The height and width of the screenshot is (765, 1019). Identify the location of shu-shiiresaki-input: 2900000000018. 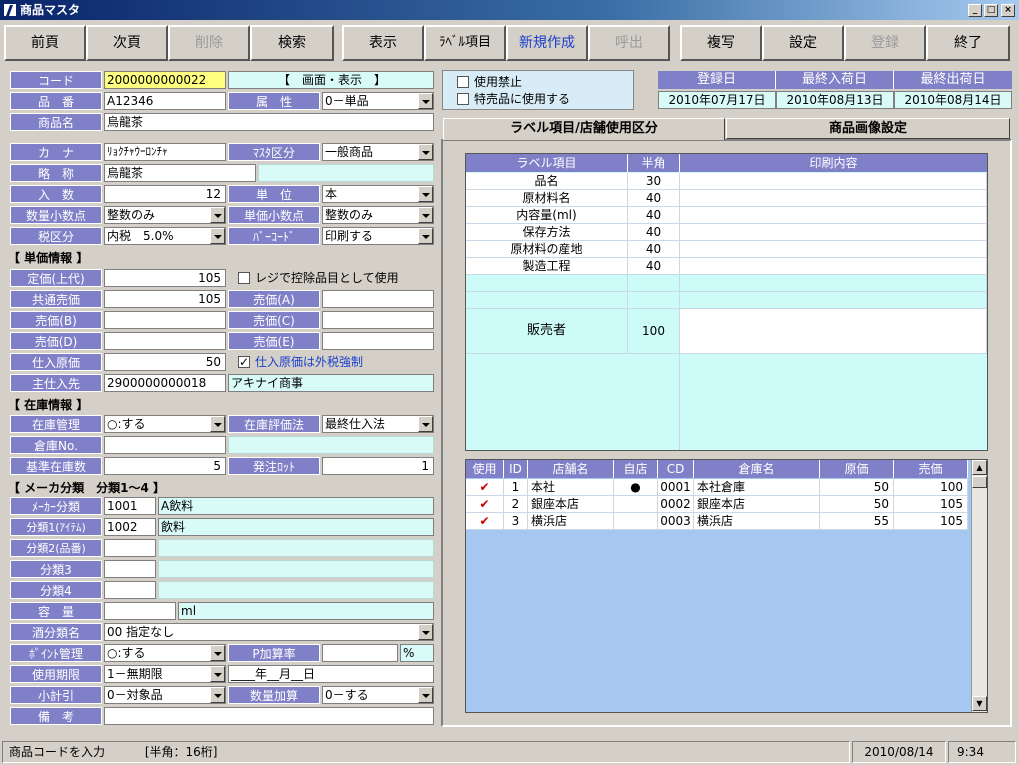
(165, 383).